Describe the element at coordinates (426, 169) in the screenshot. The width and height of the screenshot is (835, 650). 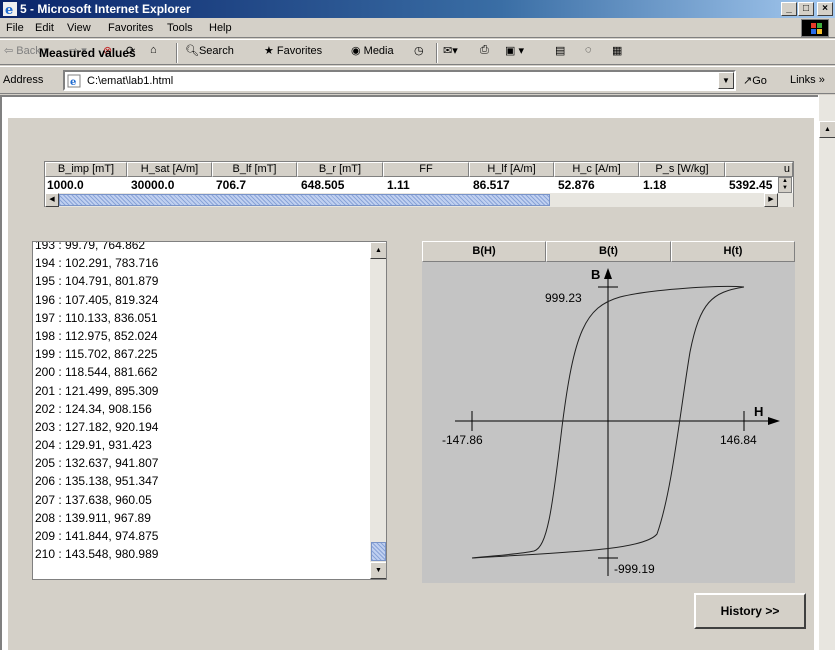
I see `col-header: FF` at that location.